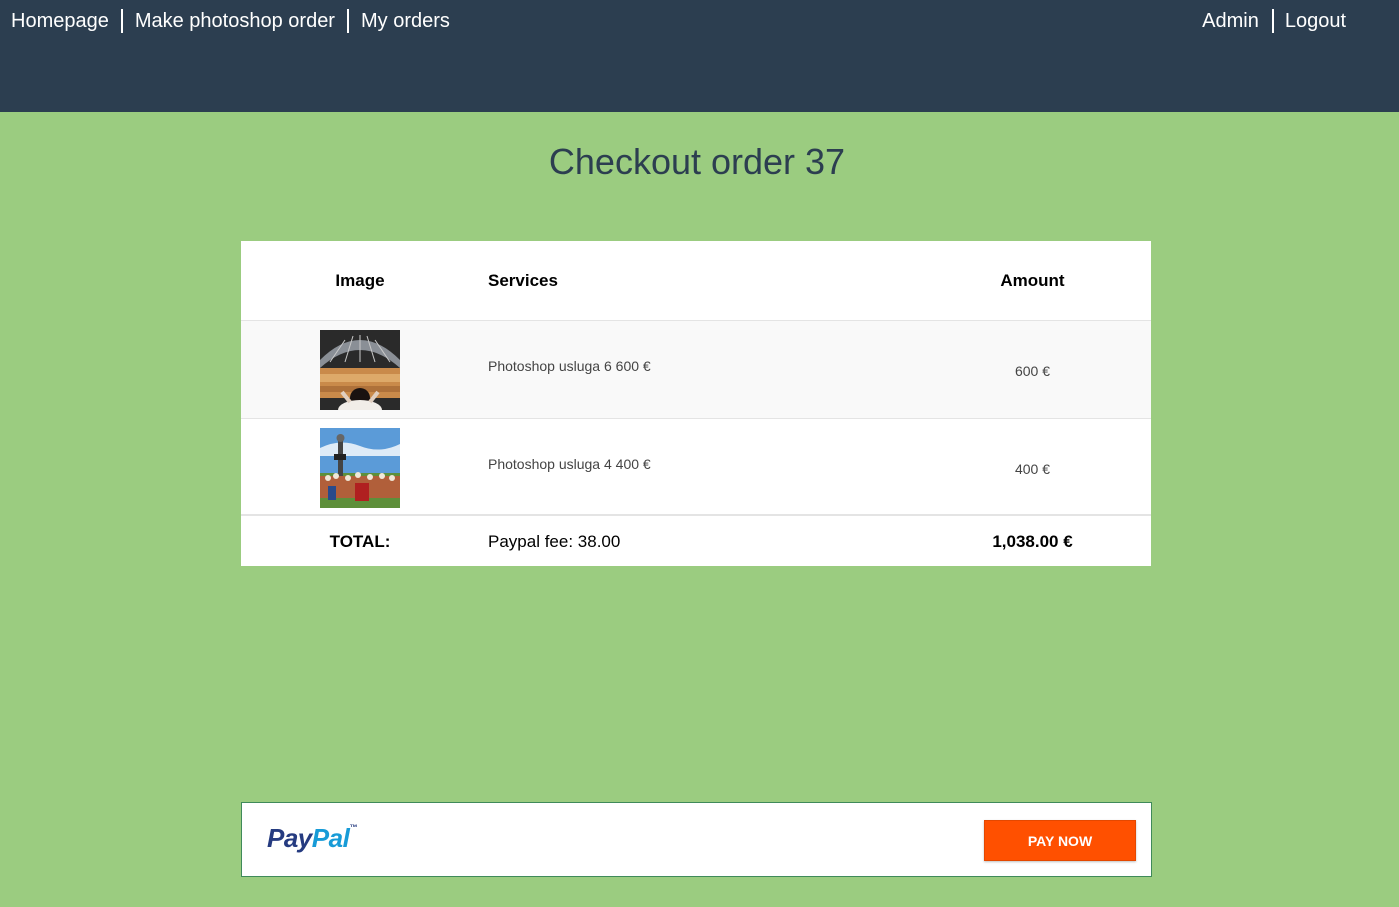 Image resolution: width=1399 pixels, height=907 pixels. Describe the element at coordinates (1032, 469) in the screenshot. I see `service-amount: 400 €` at that location.